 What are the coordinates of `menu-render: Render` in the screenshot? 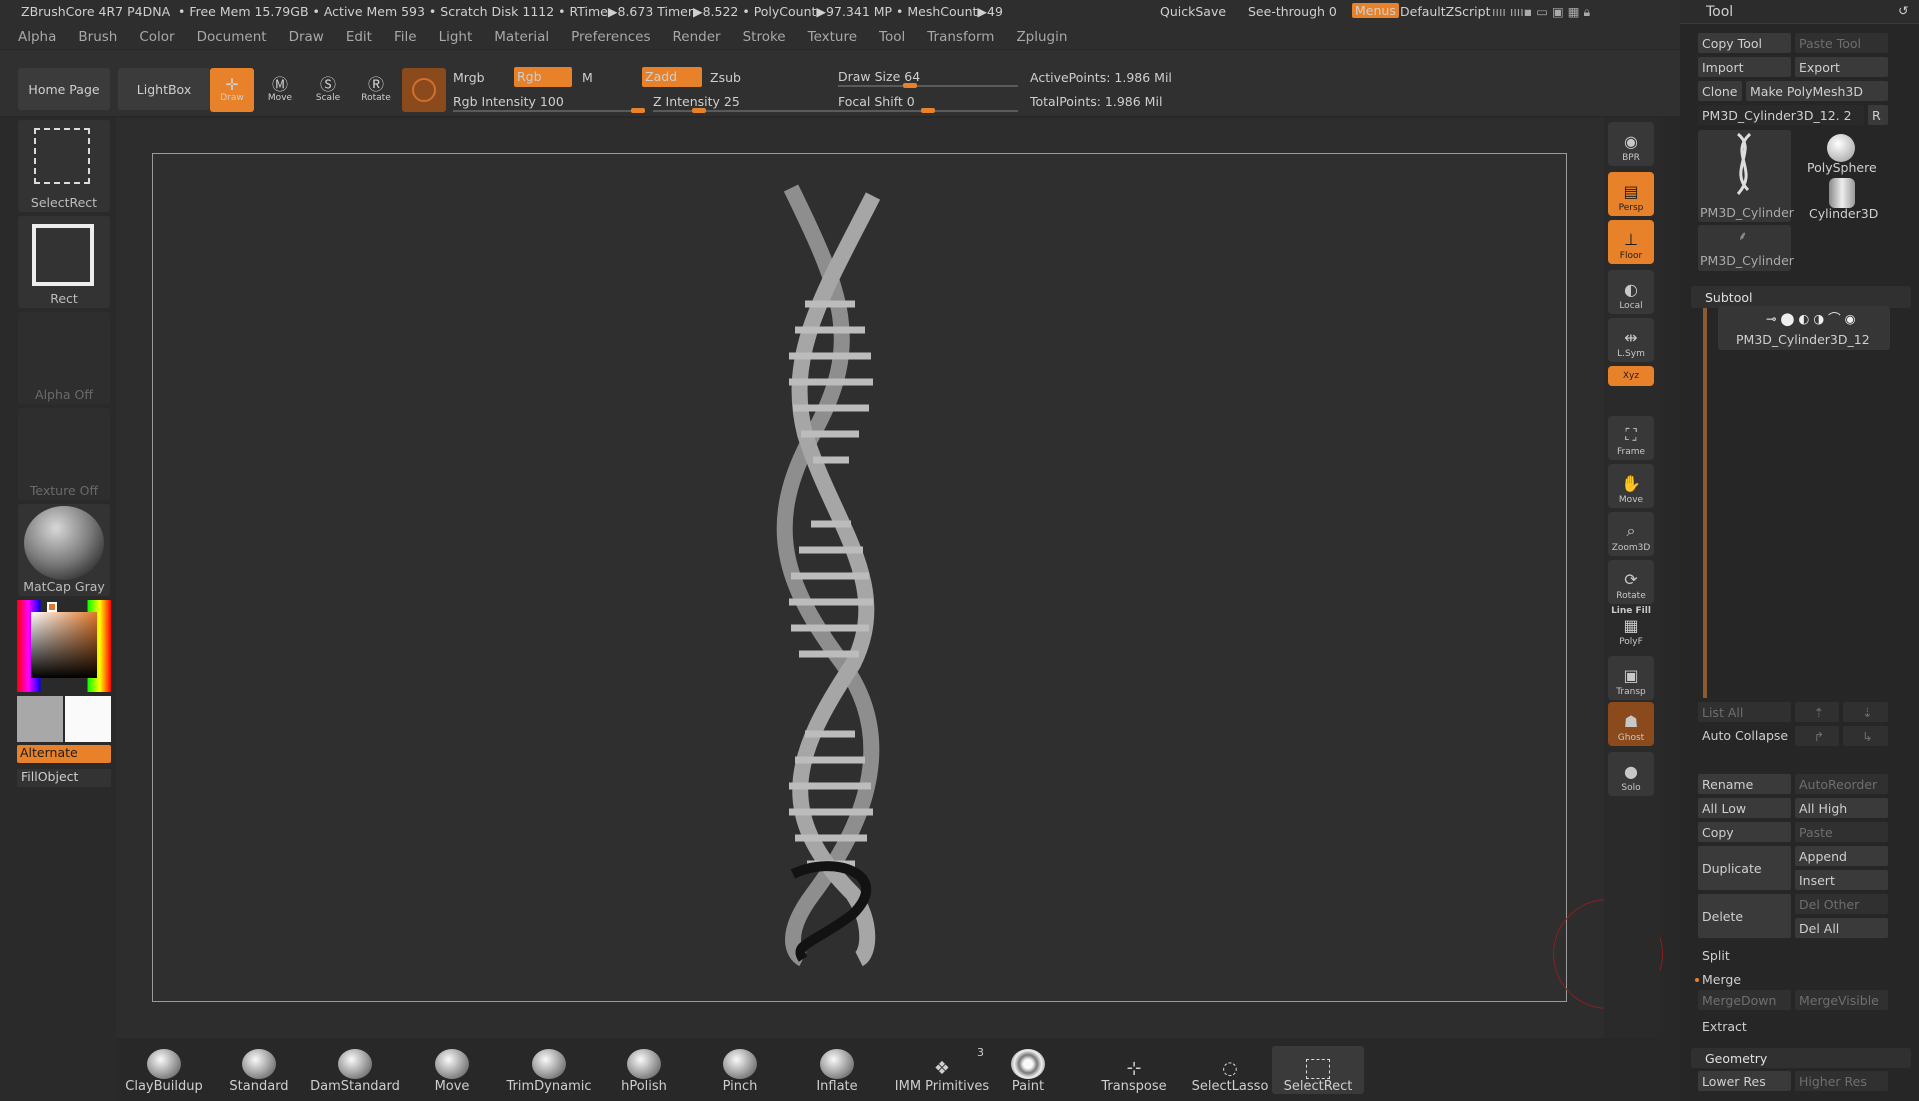 It's located at (697, 37).